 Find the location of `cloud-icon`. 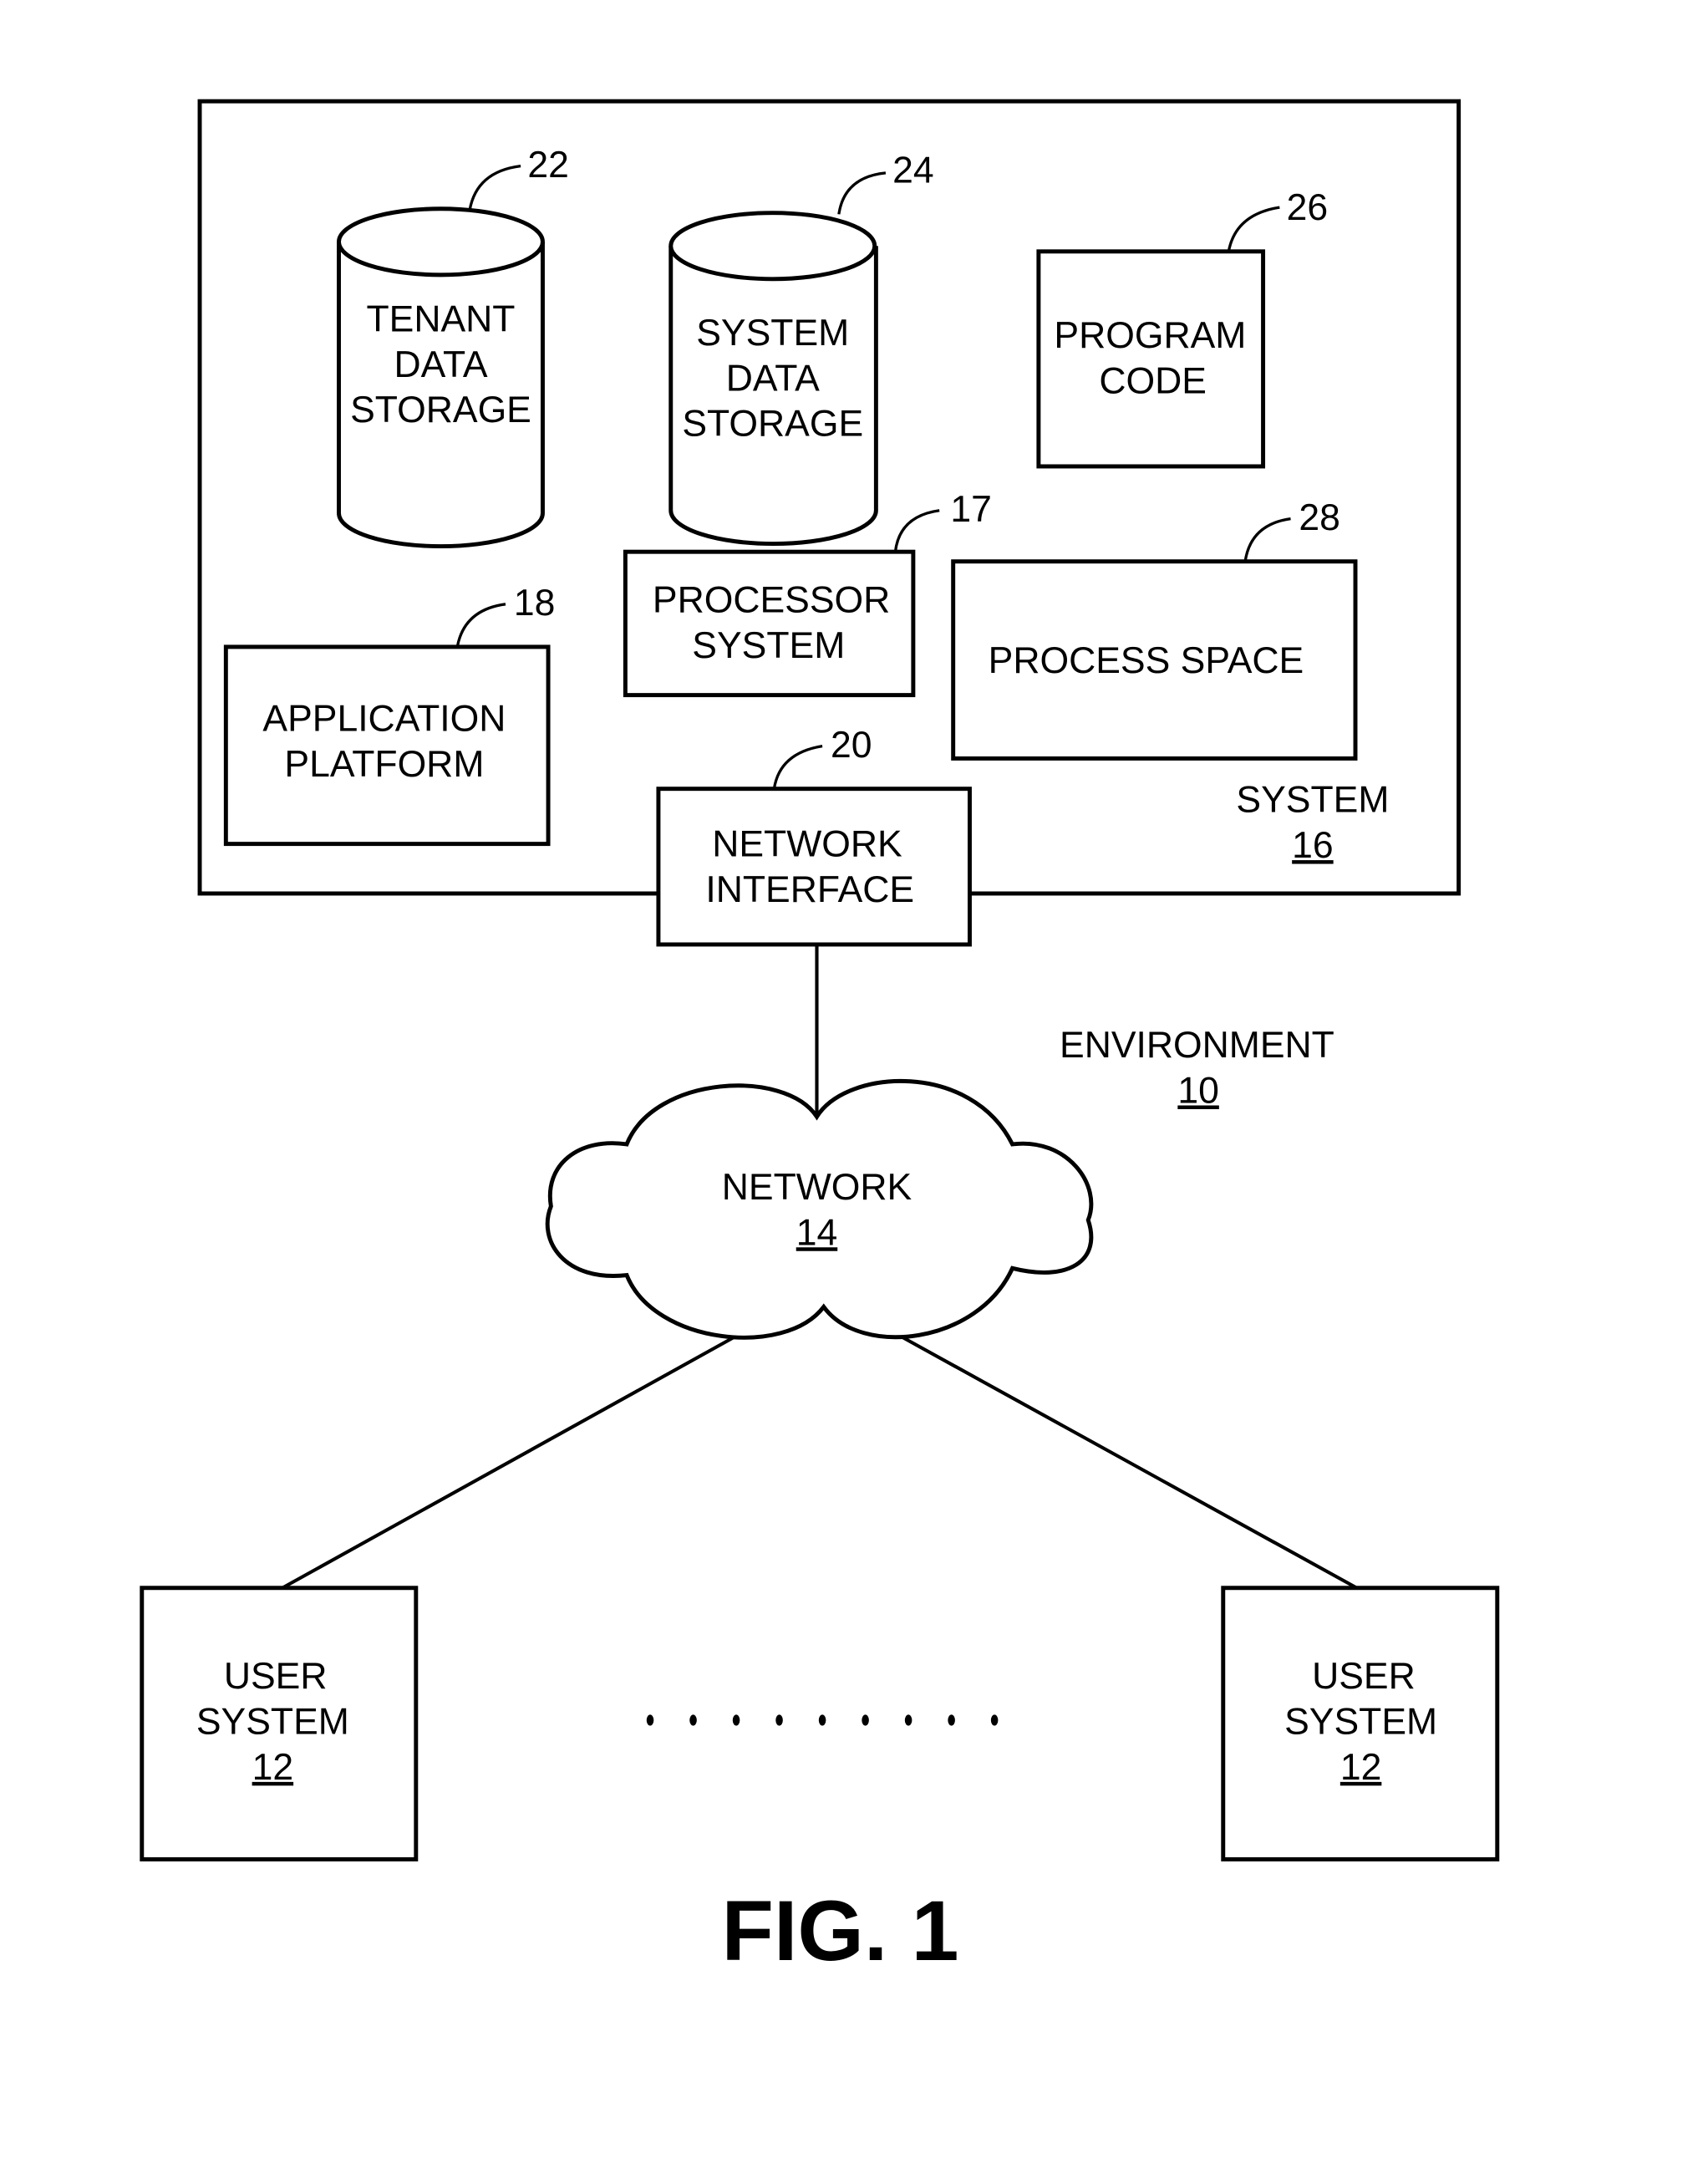

cloud-icon is located at coordinates (819, 1209).